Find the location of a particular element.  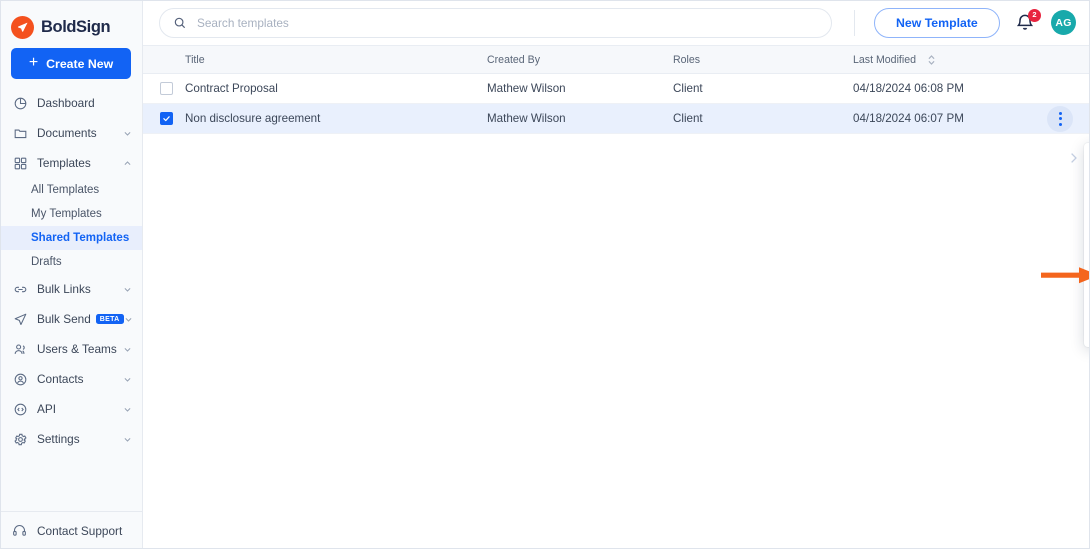

menu-item-edit-template: Edit template is located at coordinates (1087, 185).